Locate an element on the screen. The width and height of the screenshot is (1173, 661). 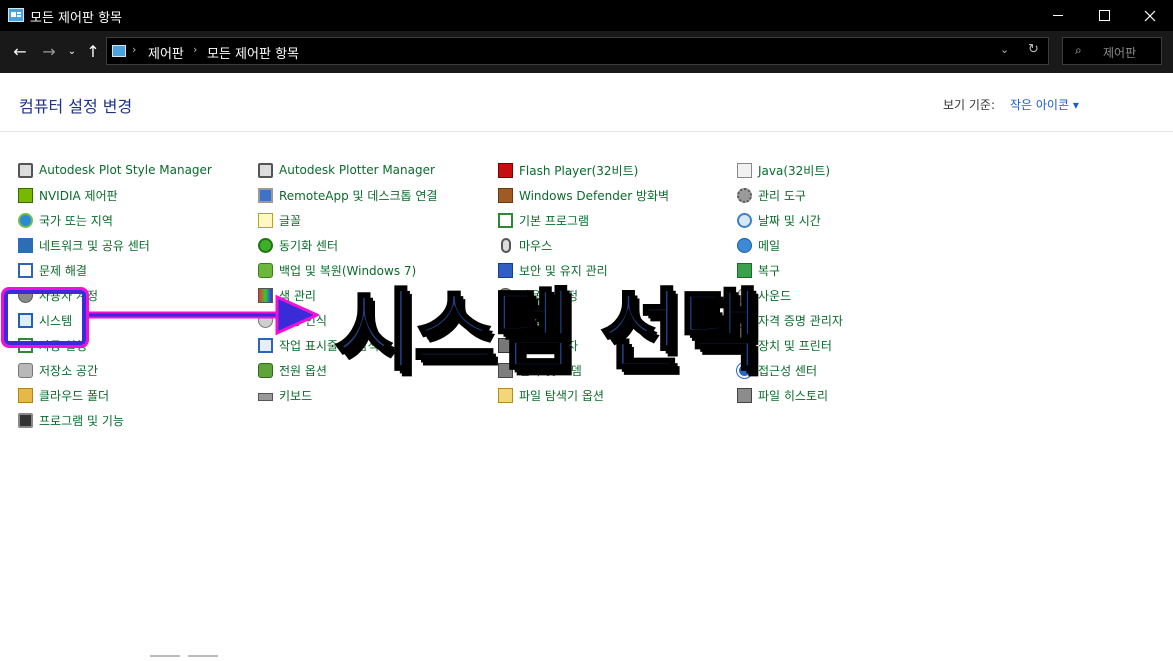
pointer-arrow-icon is located at coordinates (204, 315).